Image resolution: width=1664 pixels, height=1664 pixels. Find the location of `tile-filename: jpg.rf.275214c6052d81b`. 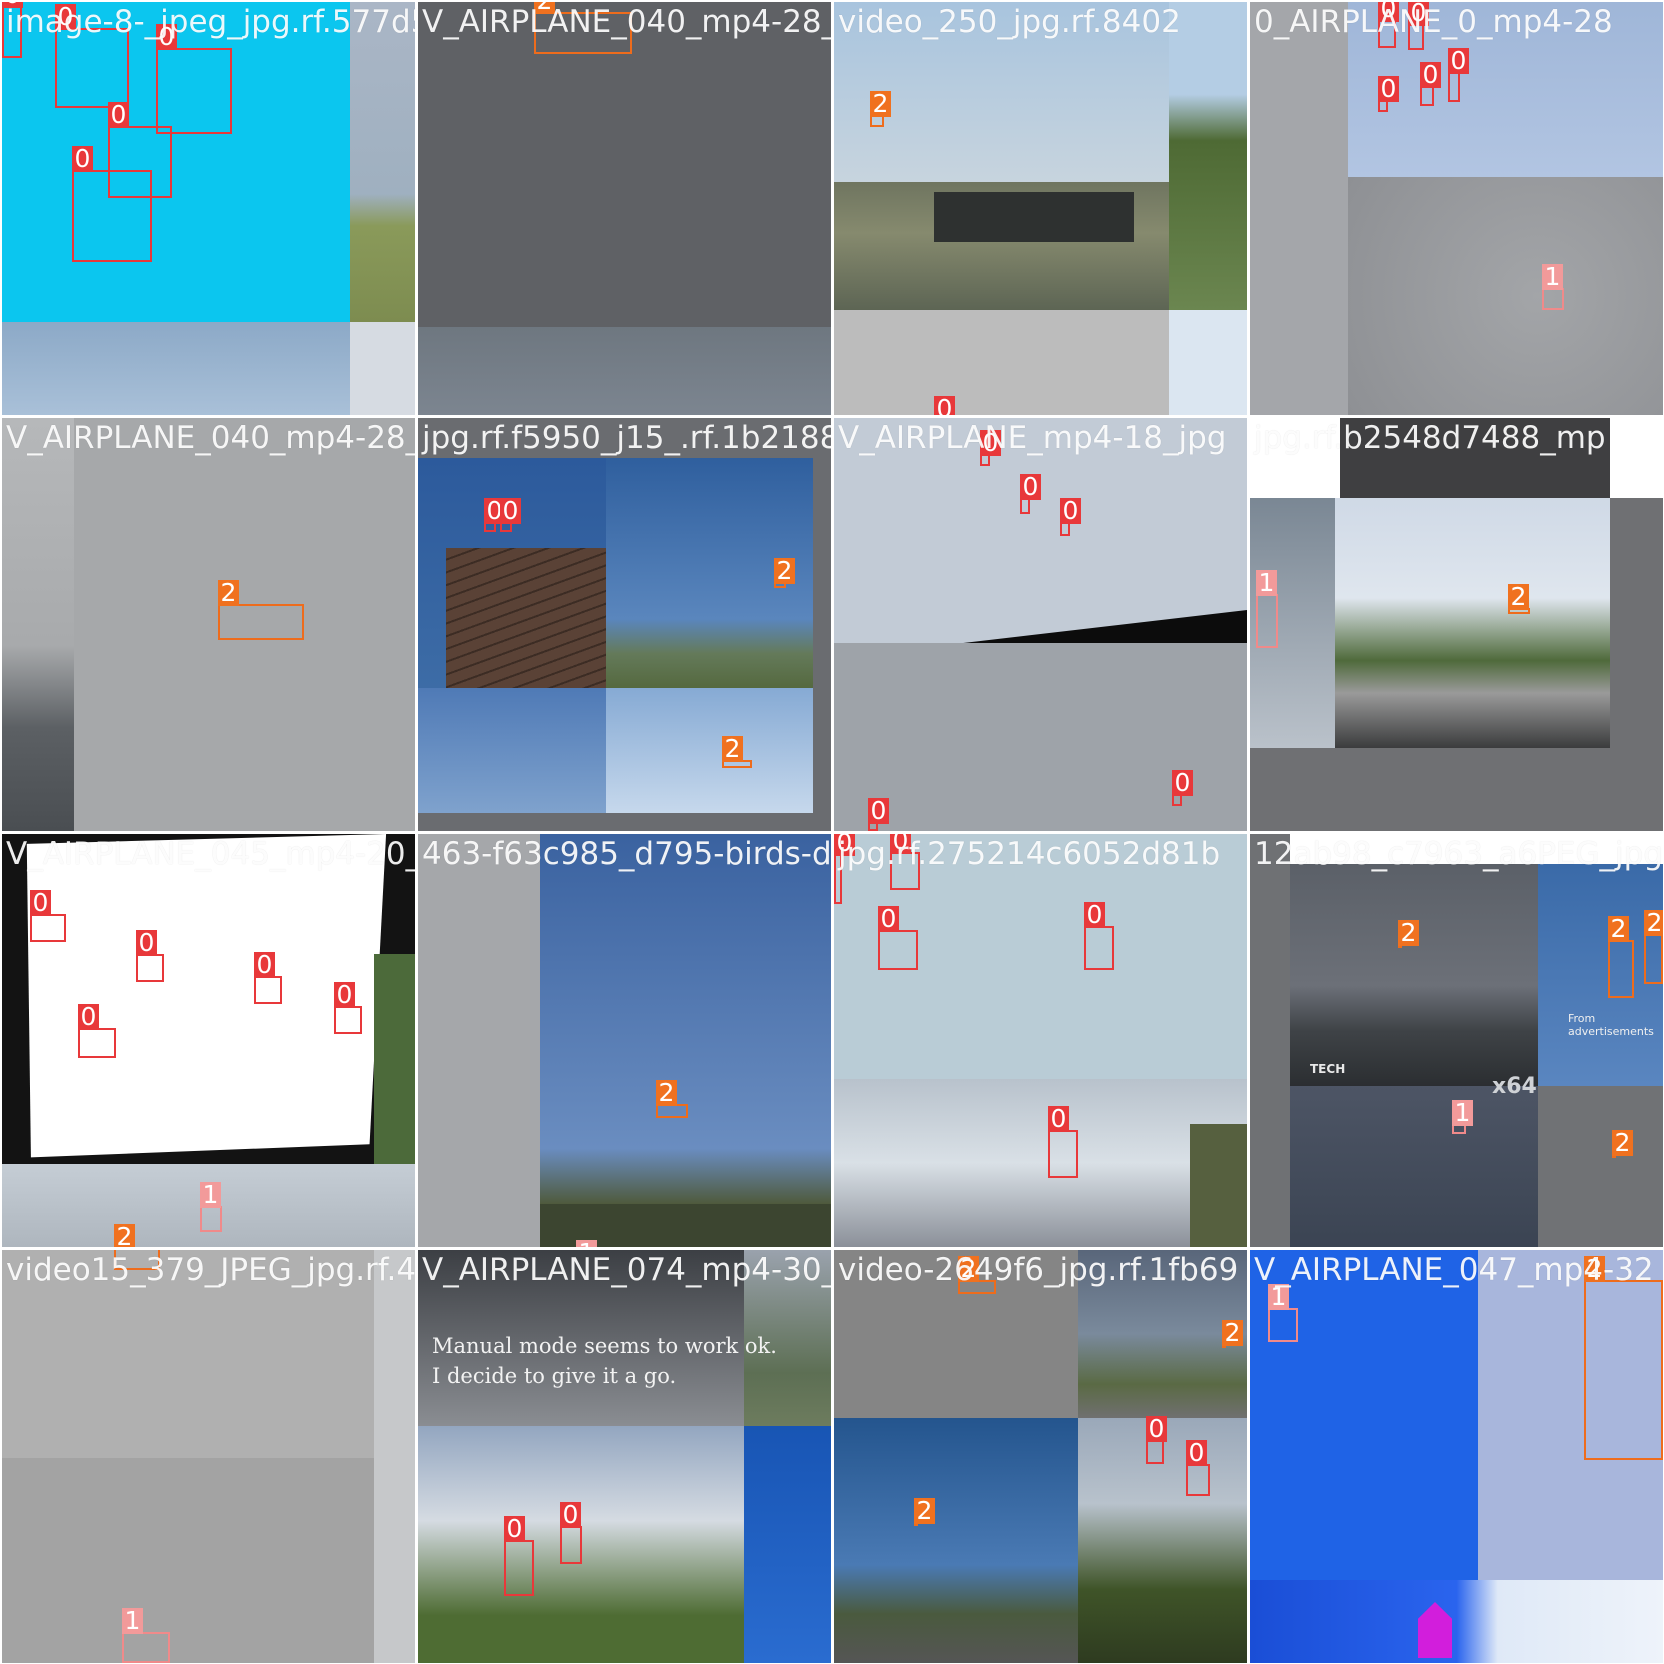

tile-filename: jpg.rf.275214c6052d81b is located at coordinates (1029, 854).